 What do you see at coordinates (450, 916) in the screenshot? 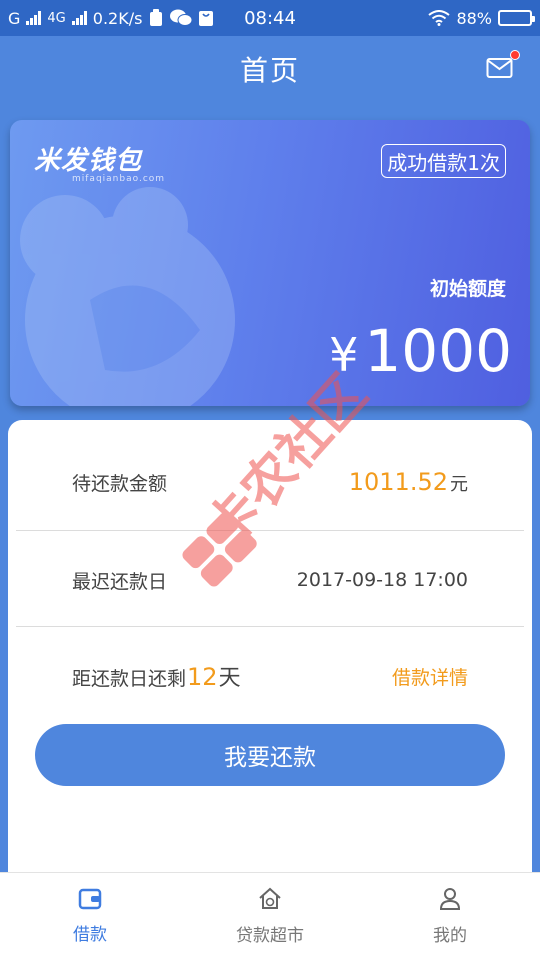
I see `tab-mine: 我的` at bounding box center [450, 916].